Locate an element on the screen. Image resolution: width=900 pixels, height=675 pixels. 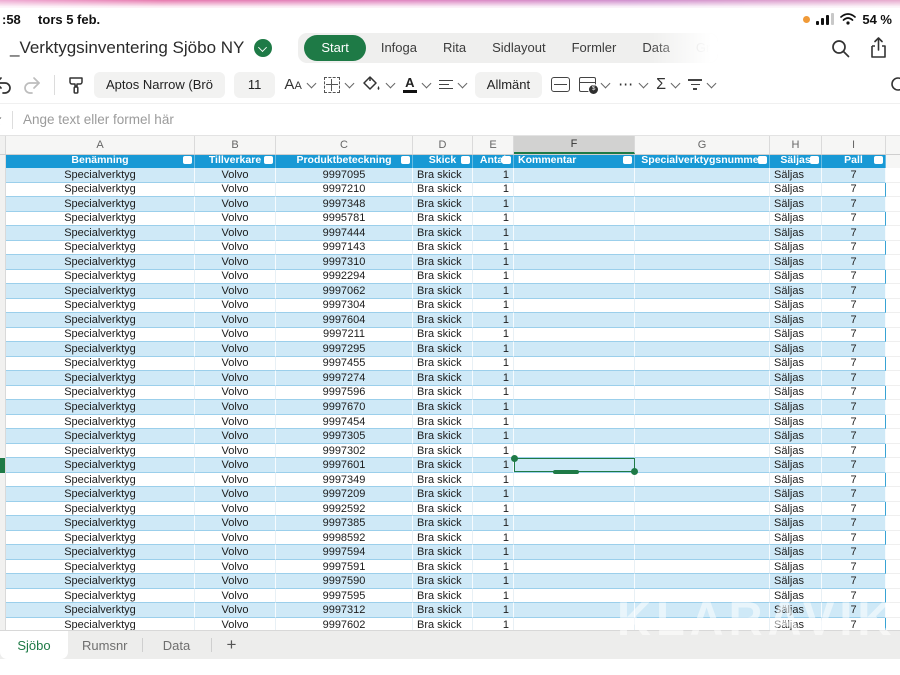
tab-sidlayout: Sidlayout is located at coordinates (518, 48).